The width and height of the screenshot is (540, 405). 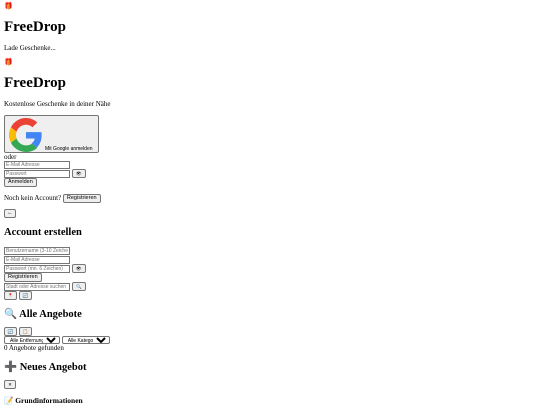 I want to click on login-password-input, so click(x=37, y=173).